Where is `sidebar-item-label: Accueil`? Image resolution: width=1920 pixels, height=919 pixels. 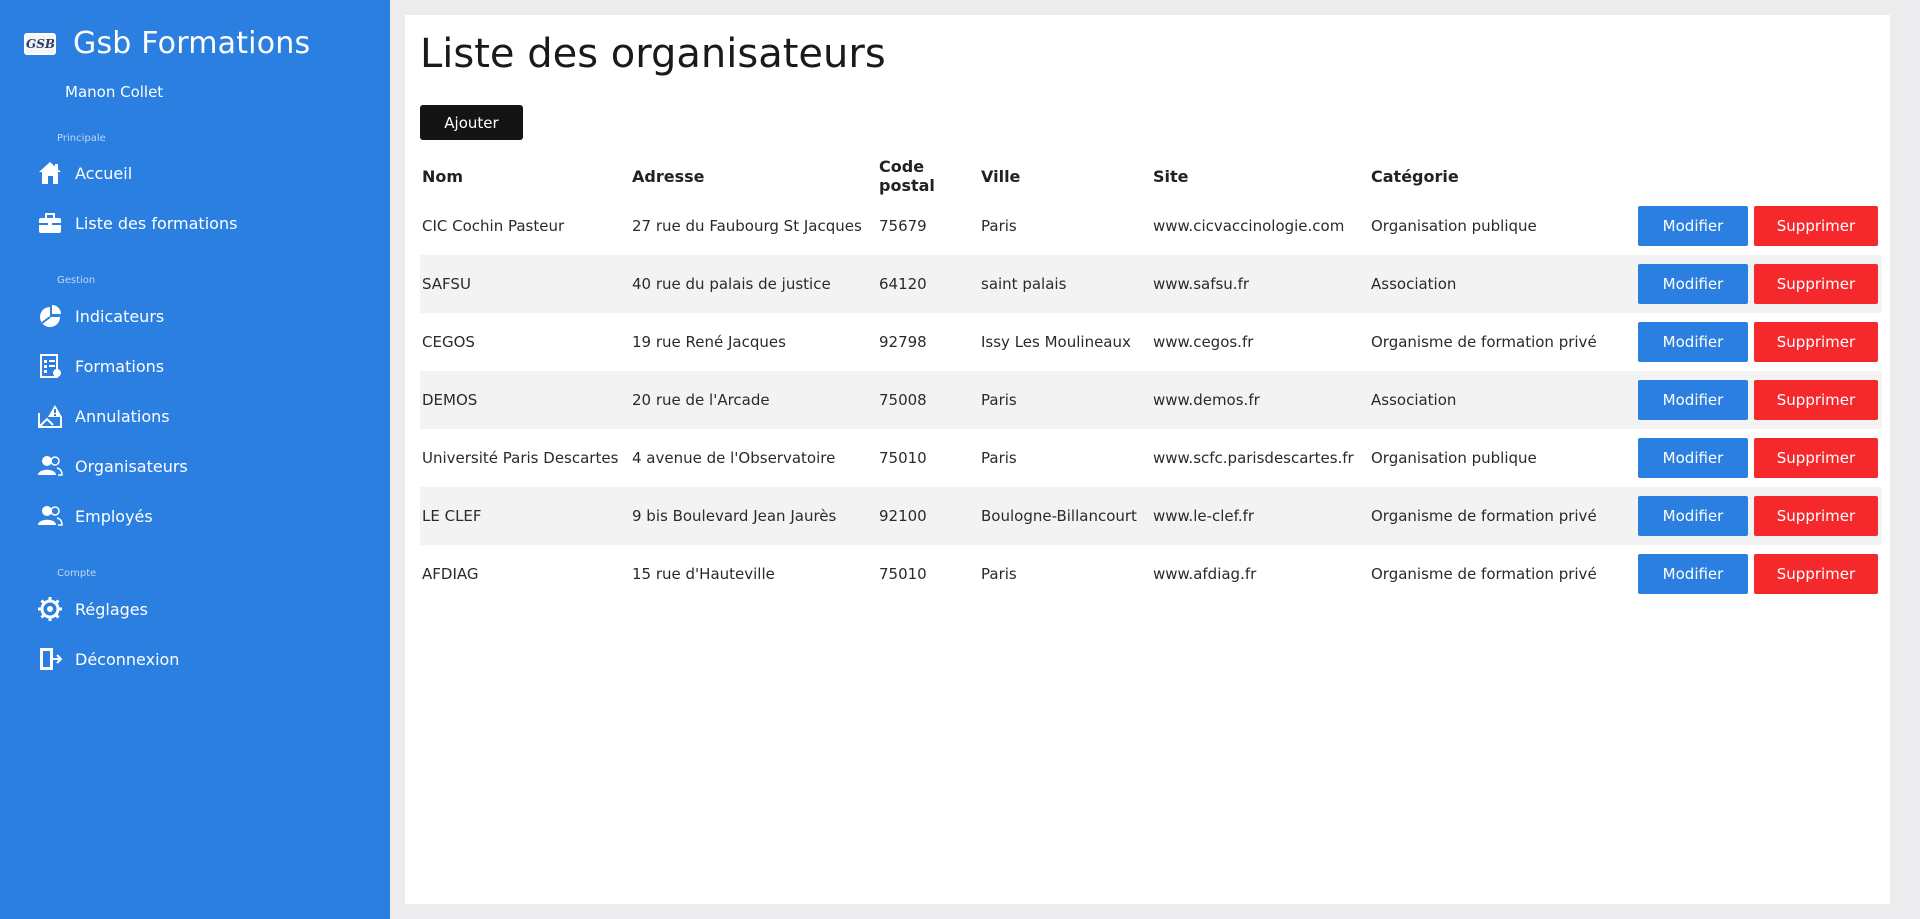
sidebar-item-label: Accueil is located at coordinates (104, 173).